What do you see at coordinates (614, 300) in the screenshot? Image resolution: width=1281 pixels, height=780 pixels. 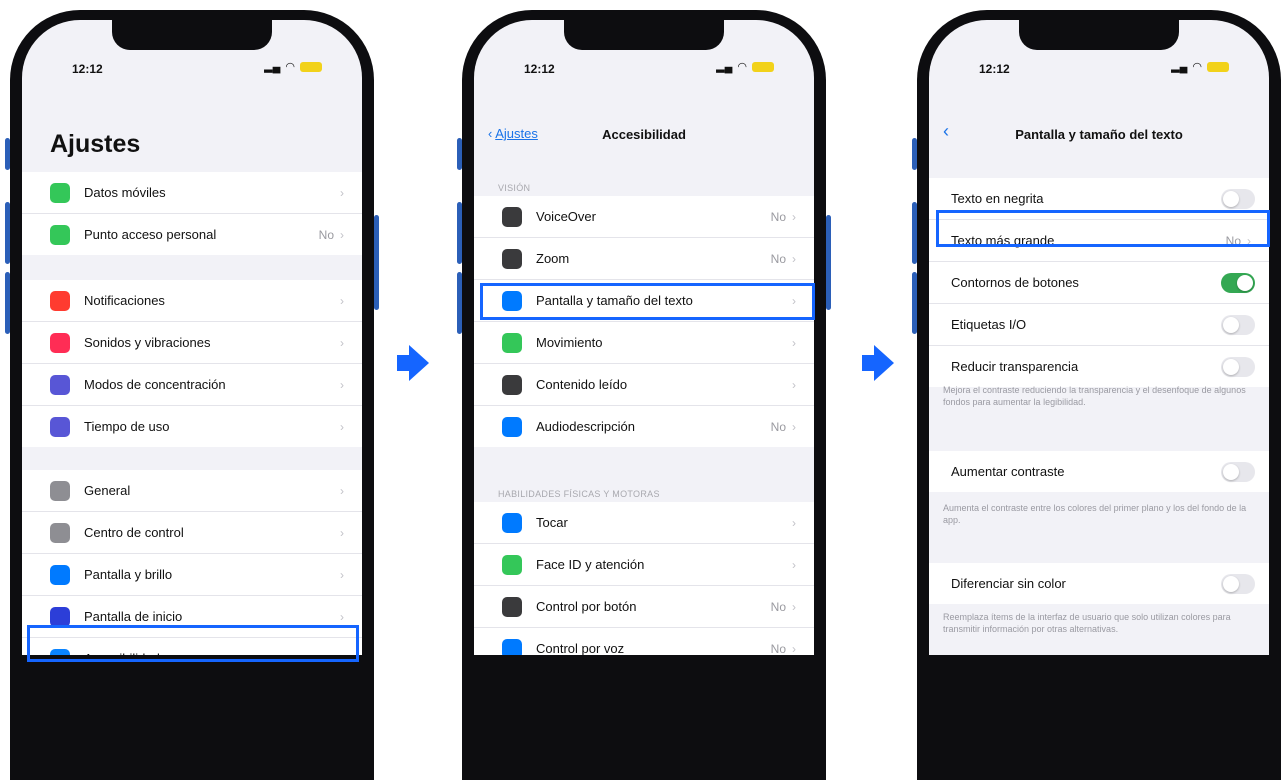 I see `row-label: Pantalla y tamaño del texto` at bounding box center [614, 300].